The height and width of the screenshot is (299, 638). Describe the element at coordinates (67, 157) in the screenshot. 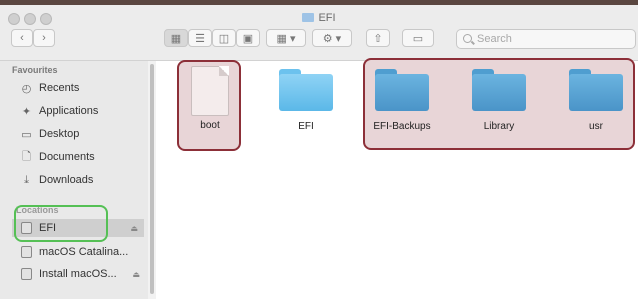

I see `sidebar-item-label: Documents` at that location.